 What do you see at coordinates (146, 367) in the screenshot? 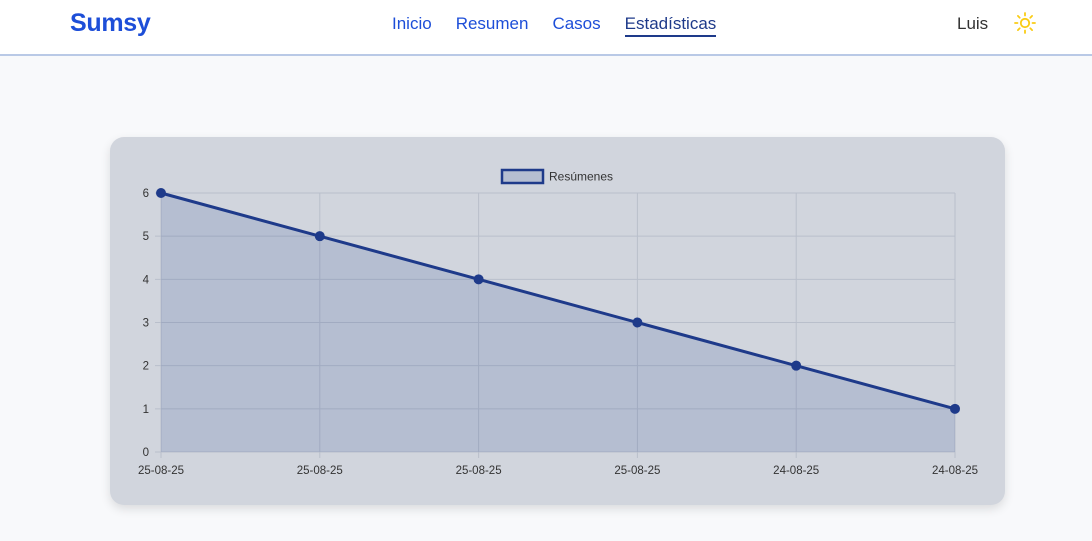
I see `y-tick-label: 2` at bounding box center [146, 367].